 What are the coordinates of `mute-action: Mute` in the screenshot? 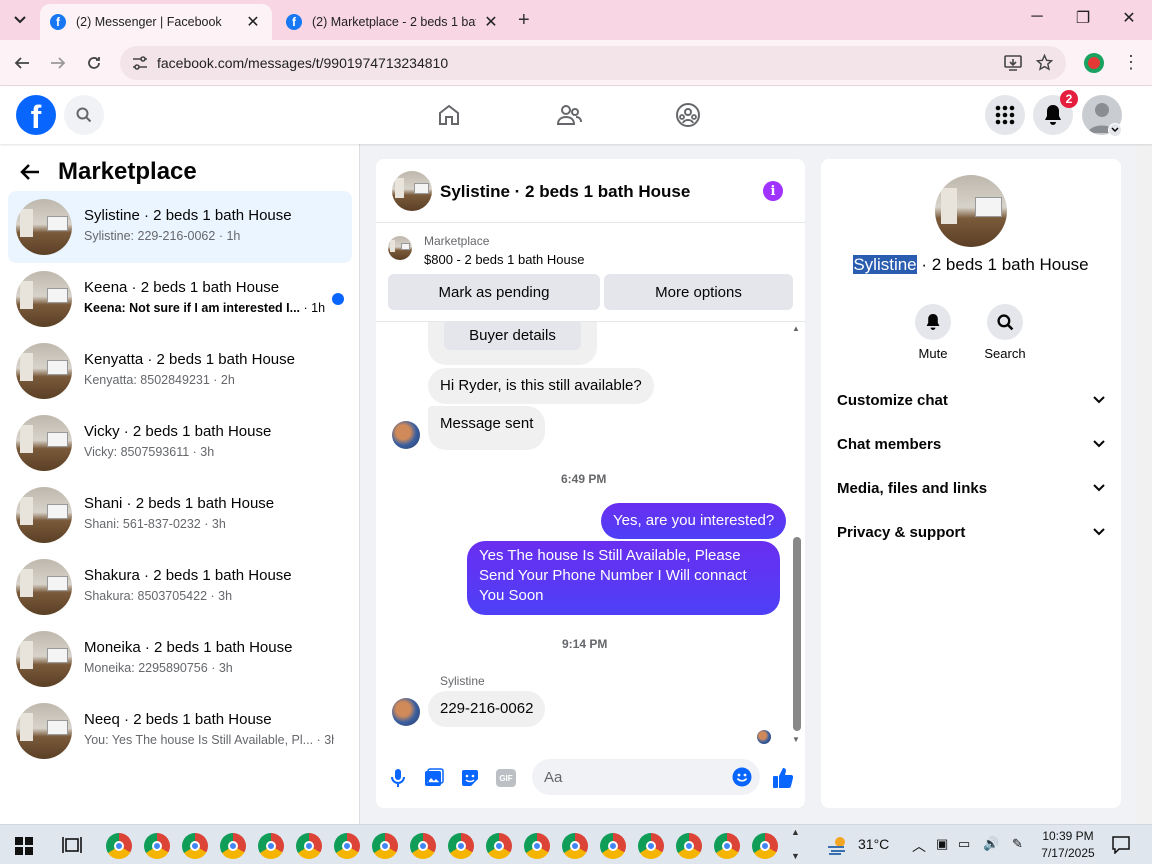 It's located at (933, 332).